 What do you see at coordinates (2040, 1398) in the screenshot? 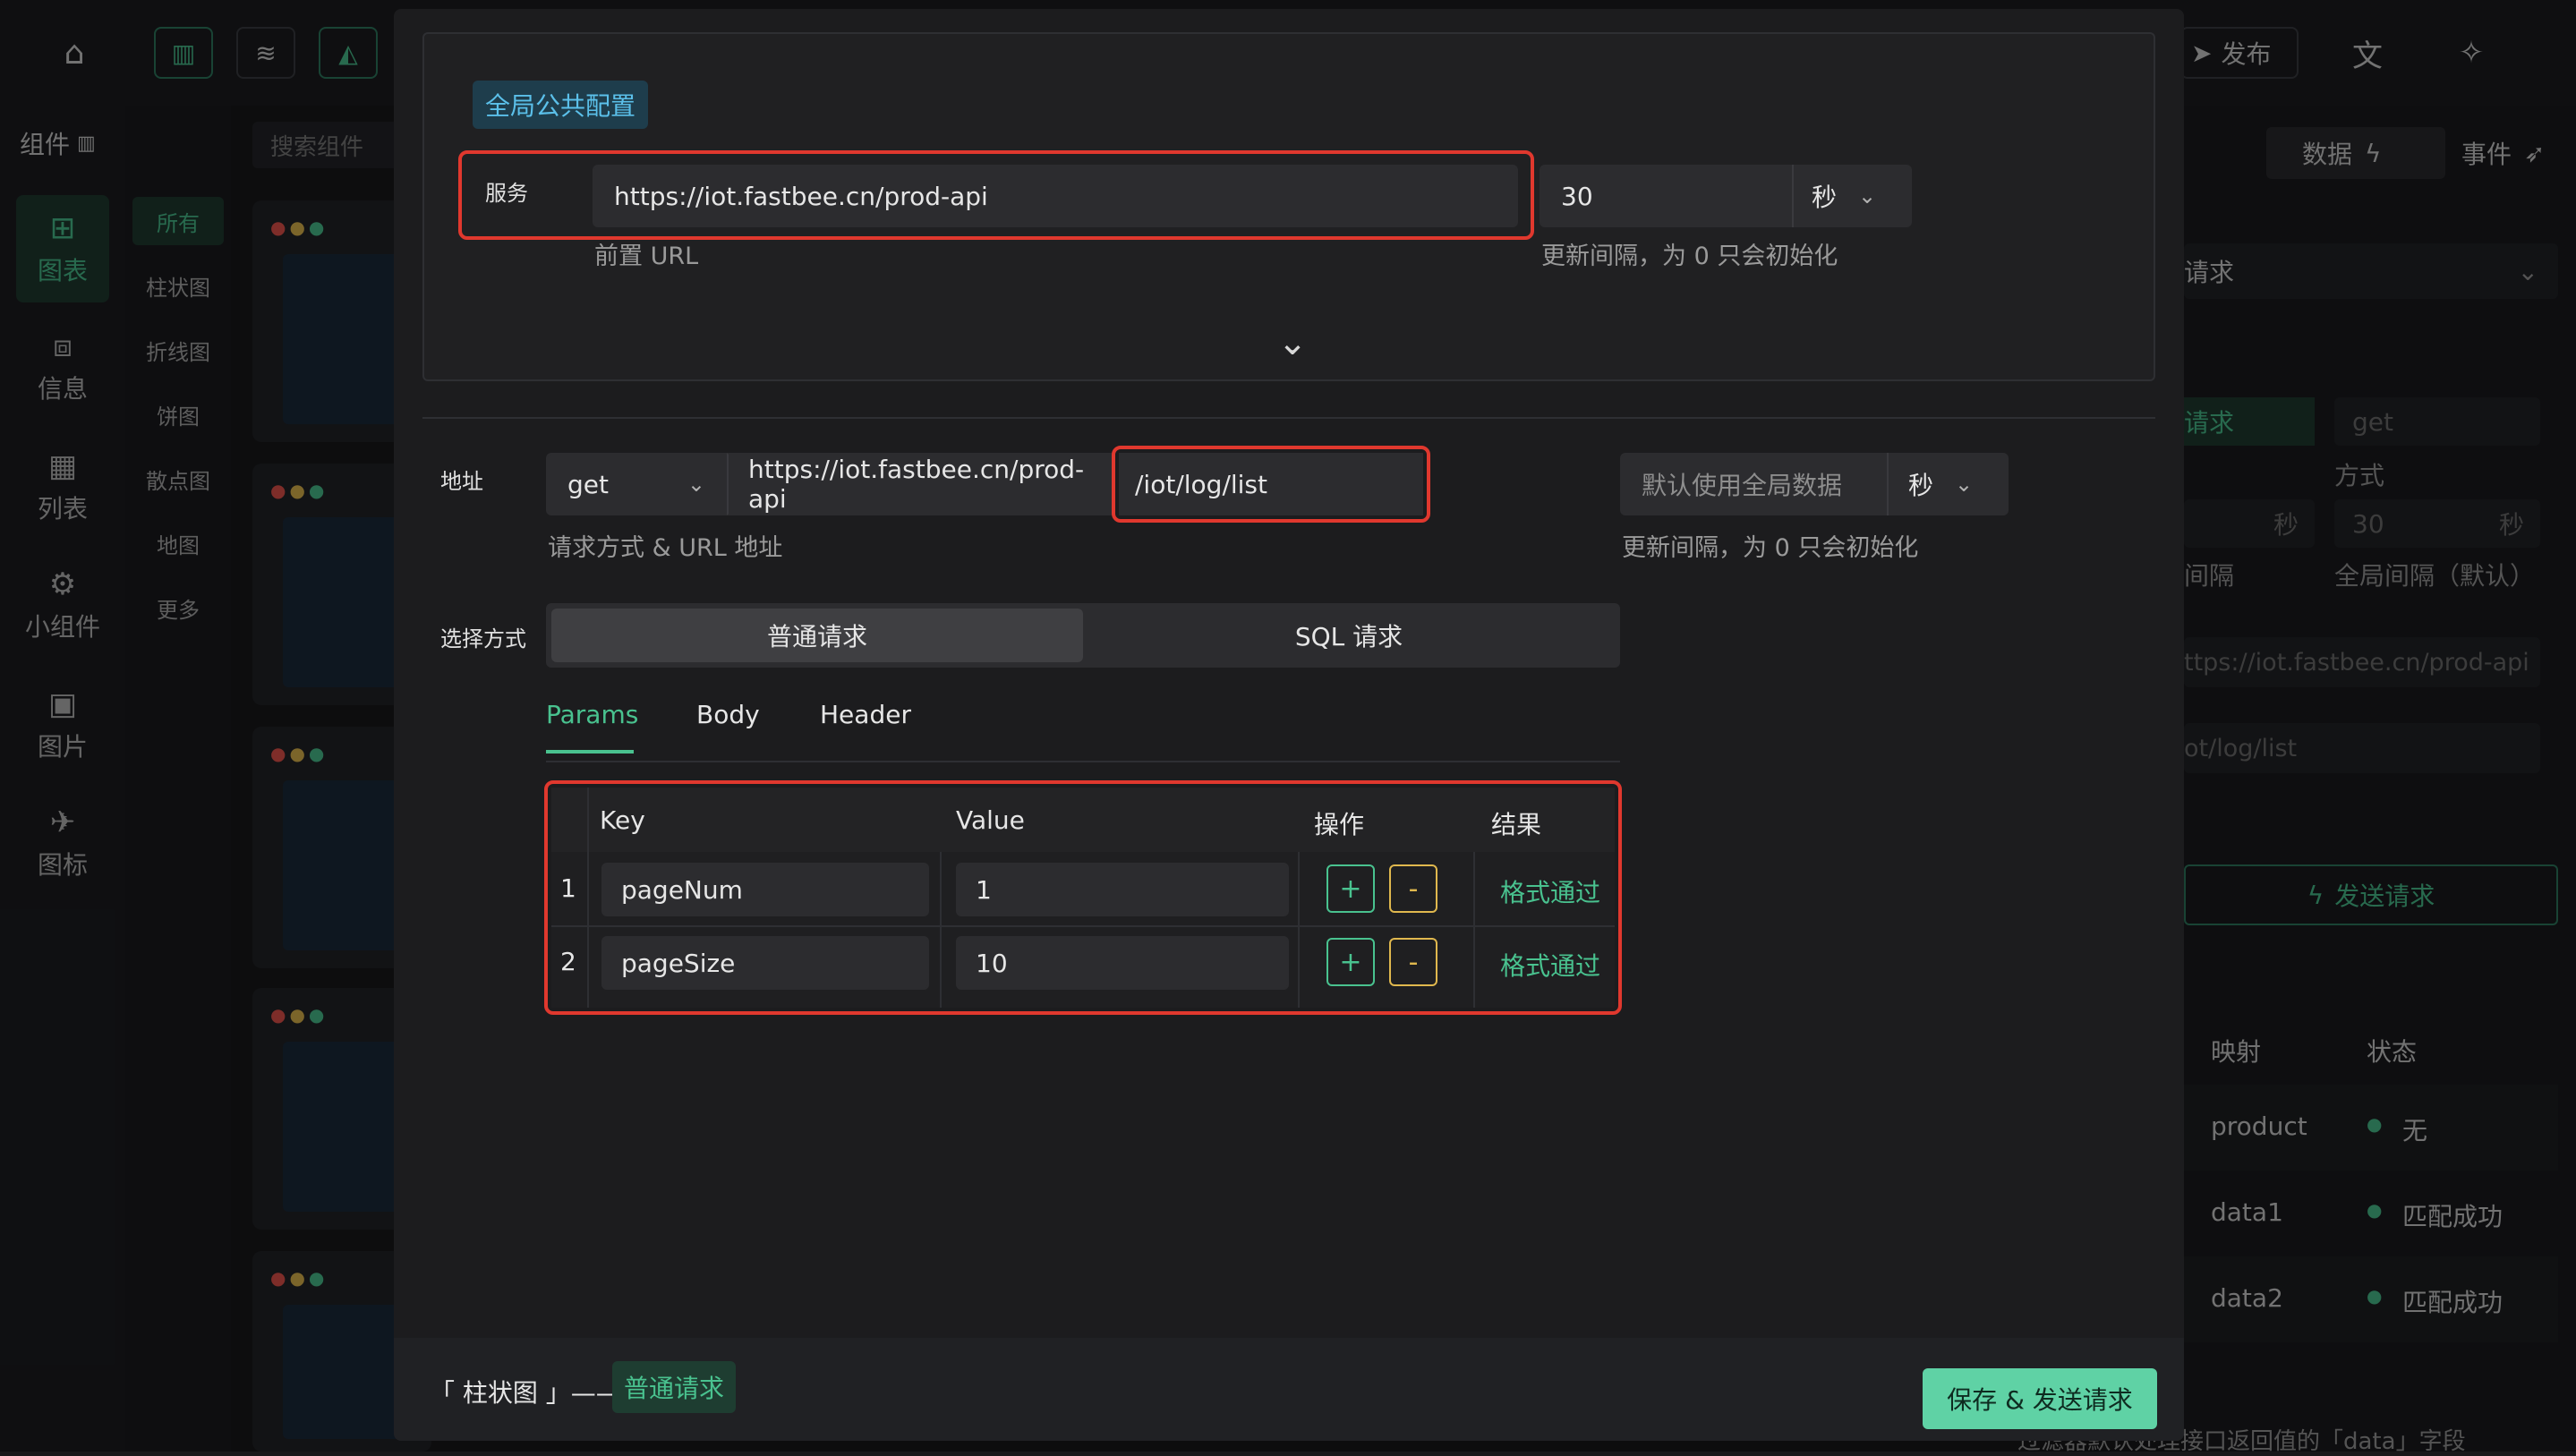
I see `save-and-send-button: 保存 & 发送请求` at bounding box center [2040, 1398].